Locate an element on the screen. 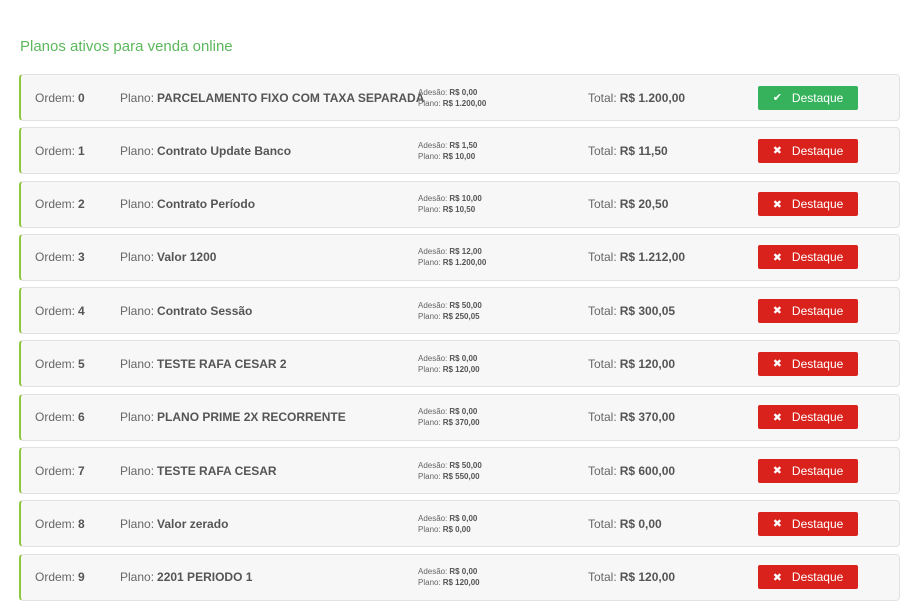 This screenshot has height=607, width=905. ordem-value: 9 is located at coordinates (81, 577).